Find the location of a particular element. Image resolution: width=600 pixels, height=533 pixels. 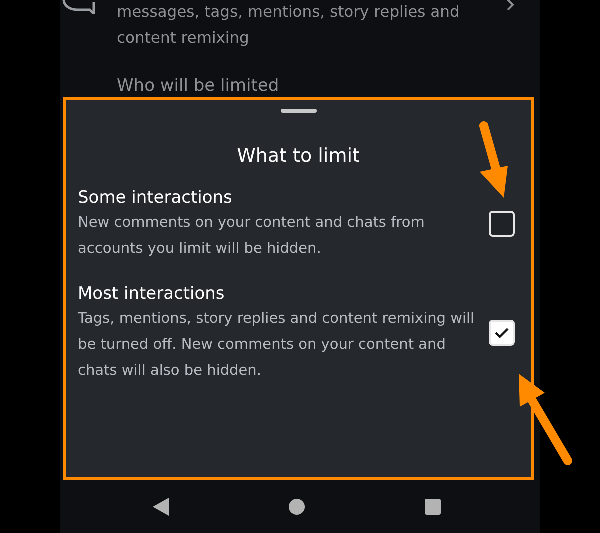

checkmark-icon is located at coordinates (502, 333).